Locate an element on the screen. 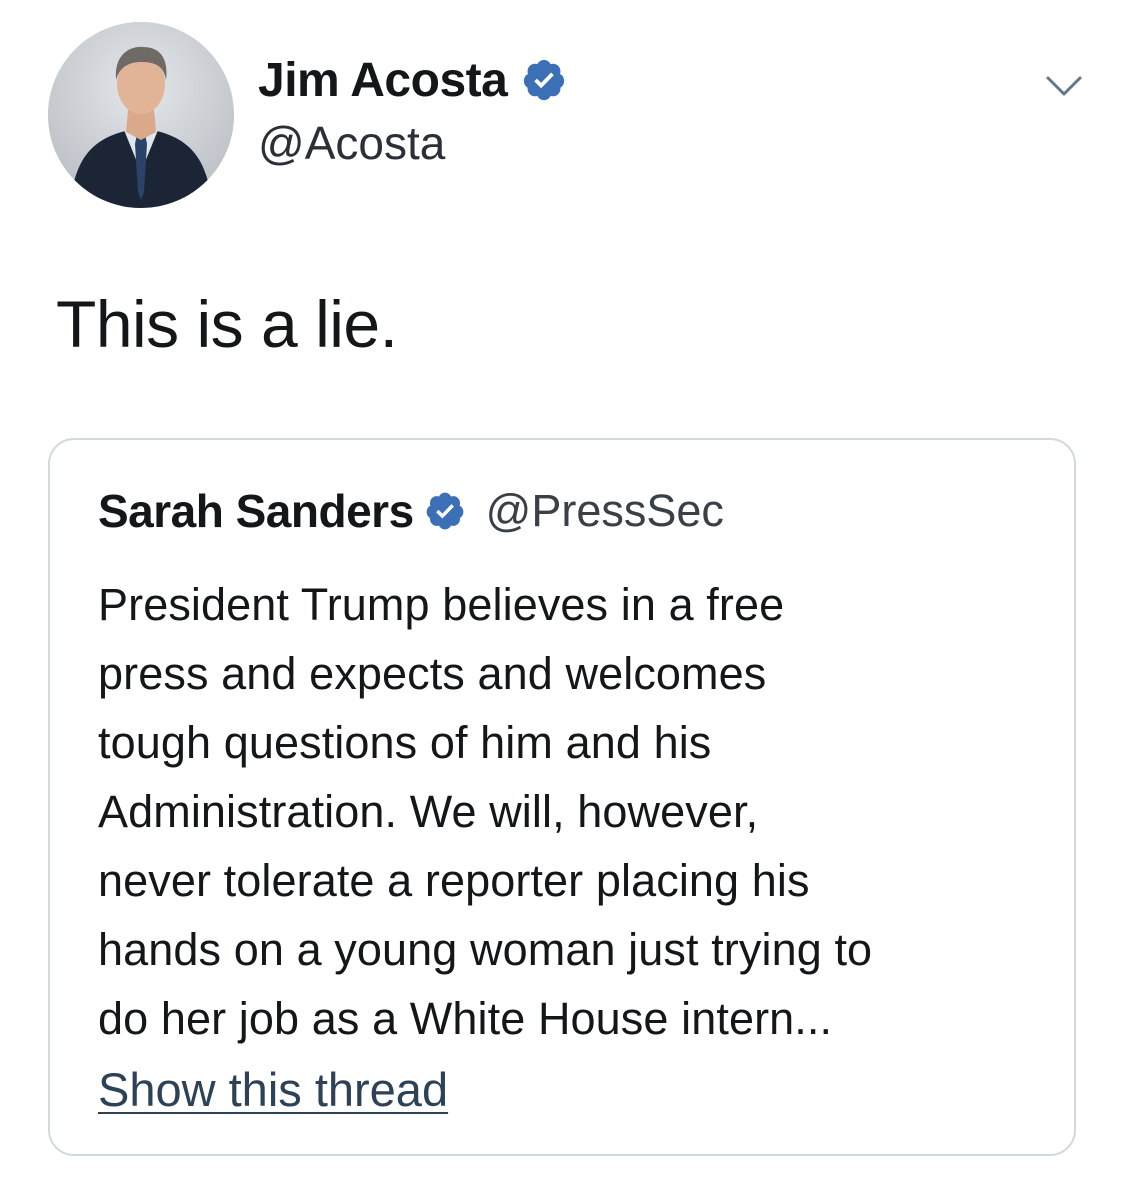 The image size is (1125, 1184). quoted-text-line: press and expects and welcomes is located at coordinates (432, 673).